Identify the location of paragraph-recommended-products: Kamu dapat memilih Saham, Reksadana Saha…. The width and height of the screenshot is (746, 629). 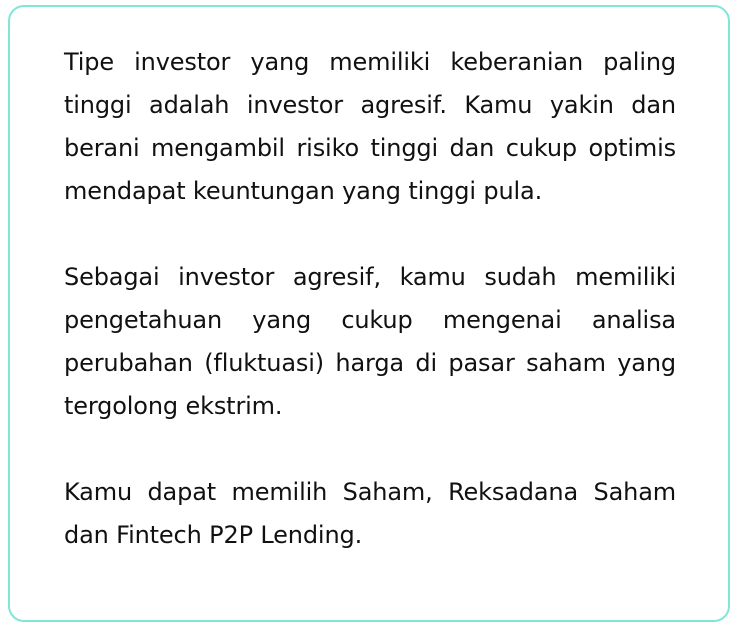
(370, 513).